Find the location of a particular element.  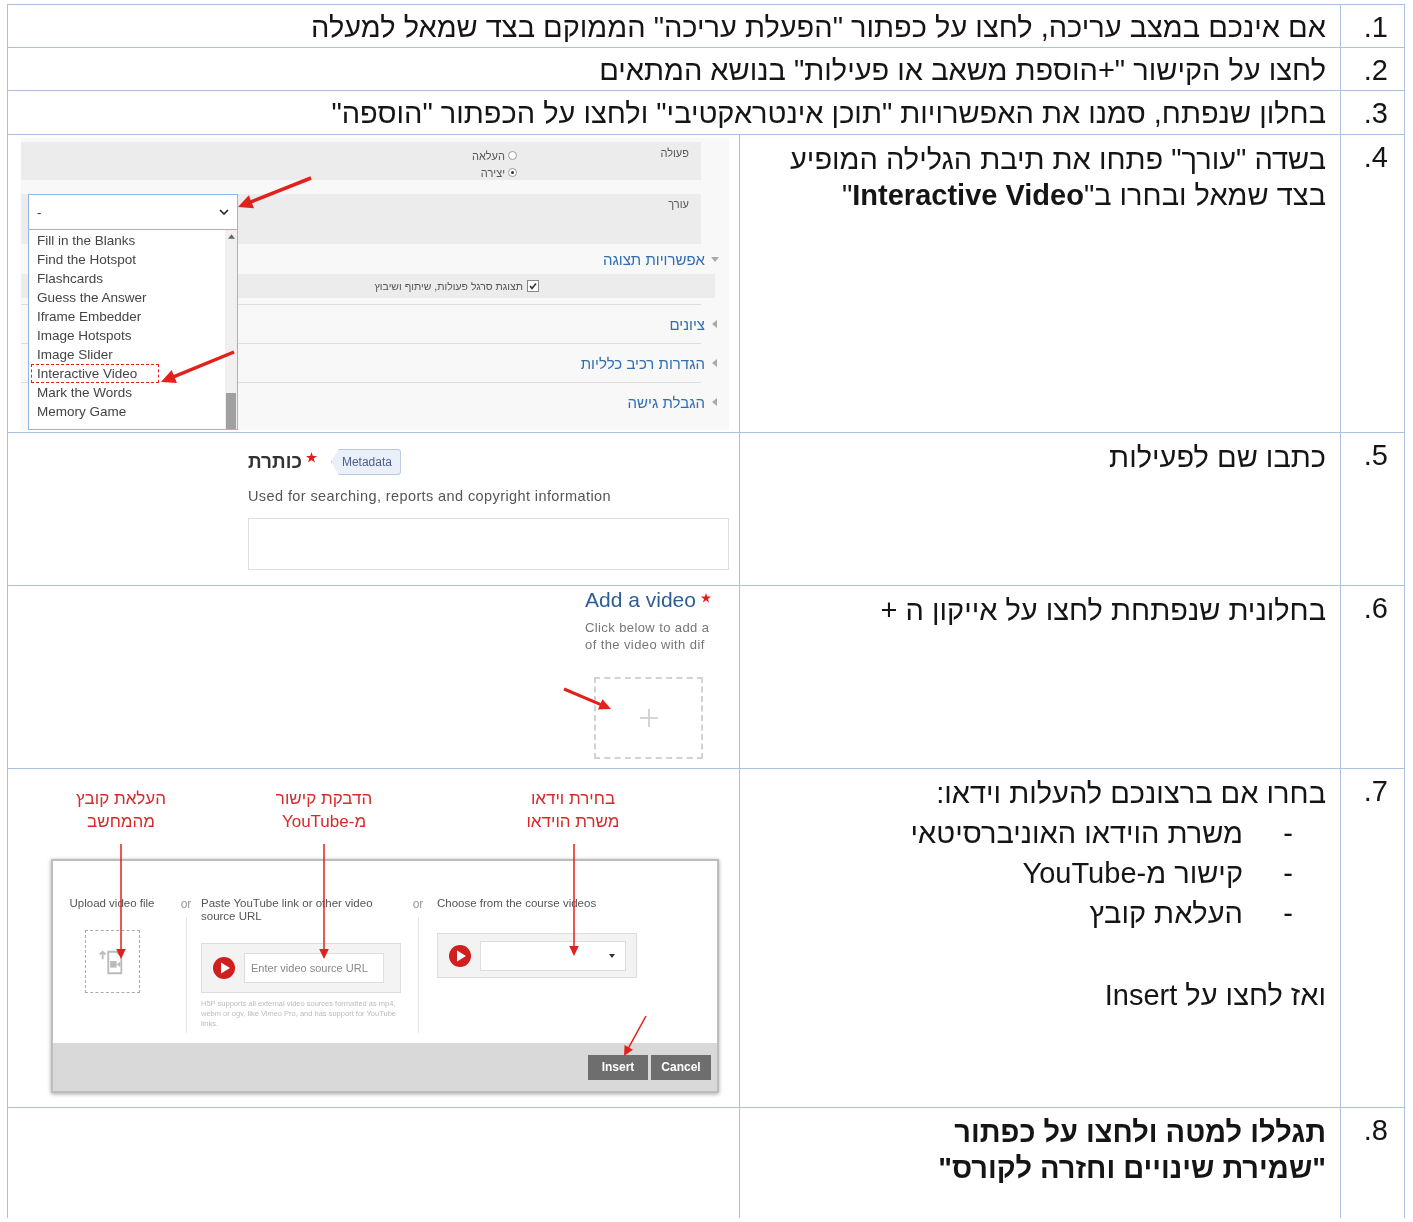

section-link: הגדרות רכיב כלליות is located at coordinates (642, 363).